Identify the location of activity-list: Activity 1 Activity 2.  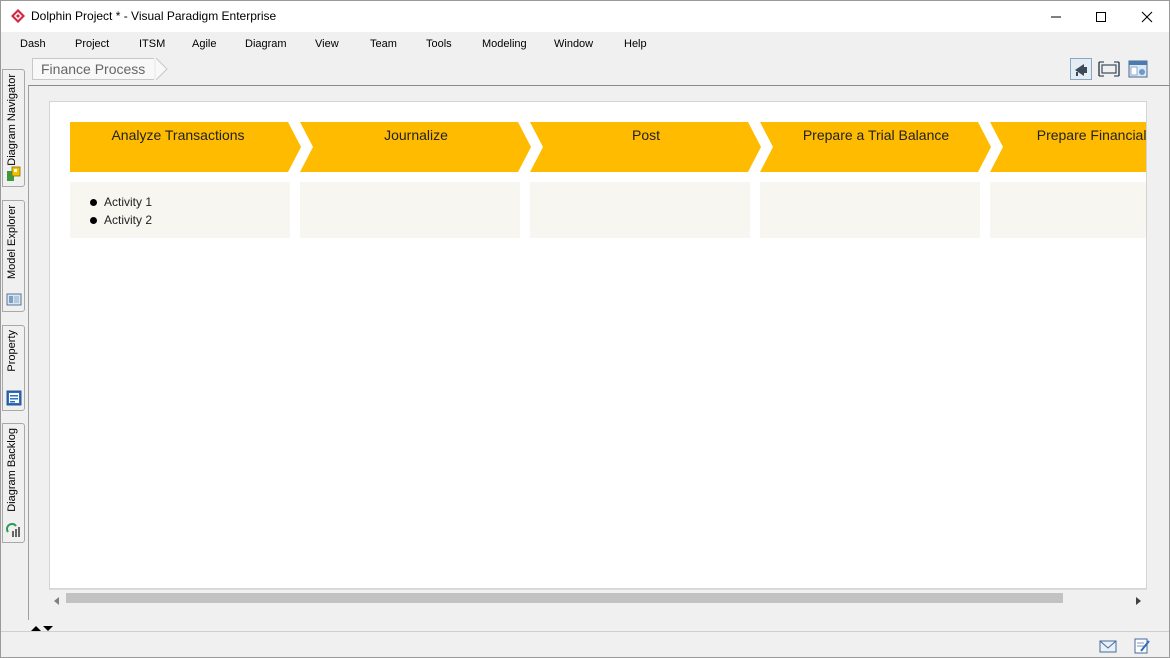
(180, 205).